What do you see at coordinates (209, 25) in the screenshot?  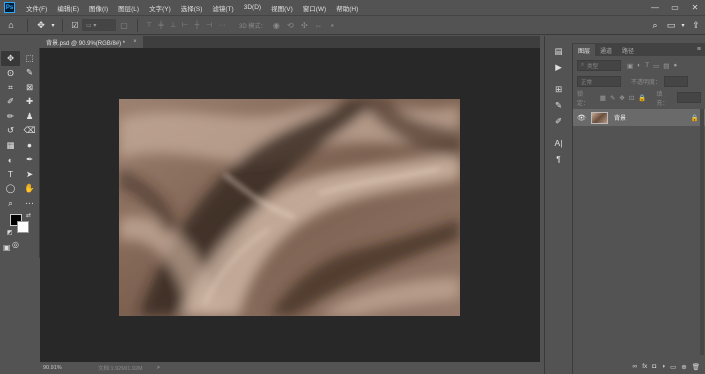 I see `align-right-icon: ⊣` at bounding box center [209, 25].